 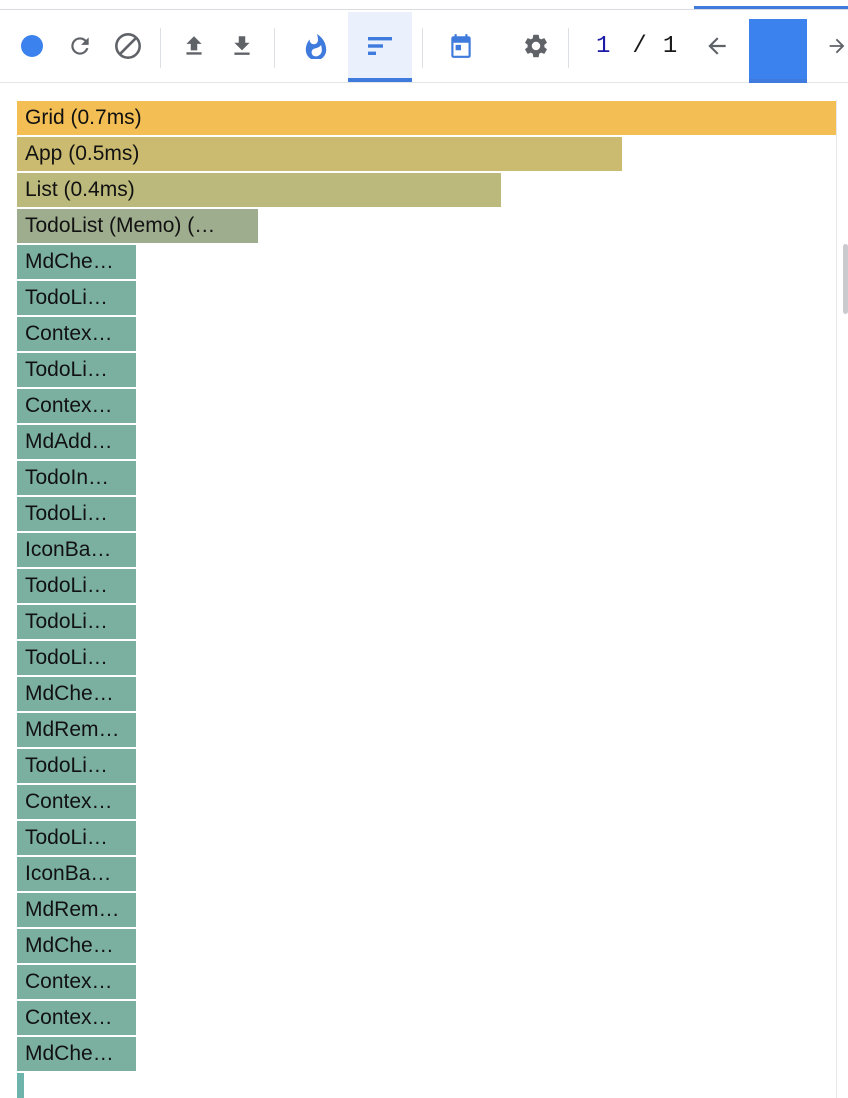 I want to click on flamegraph-icon, so click(x=316, y=46).